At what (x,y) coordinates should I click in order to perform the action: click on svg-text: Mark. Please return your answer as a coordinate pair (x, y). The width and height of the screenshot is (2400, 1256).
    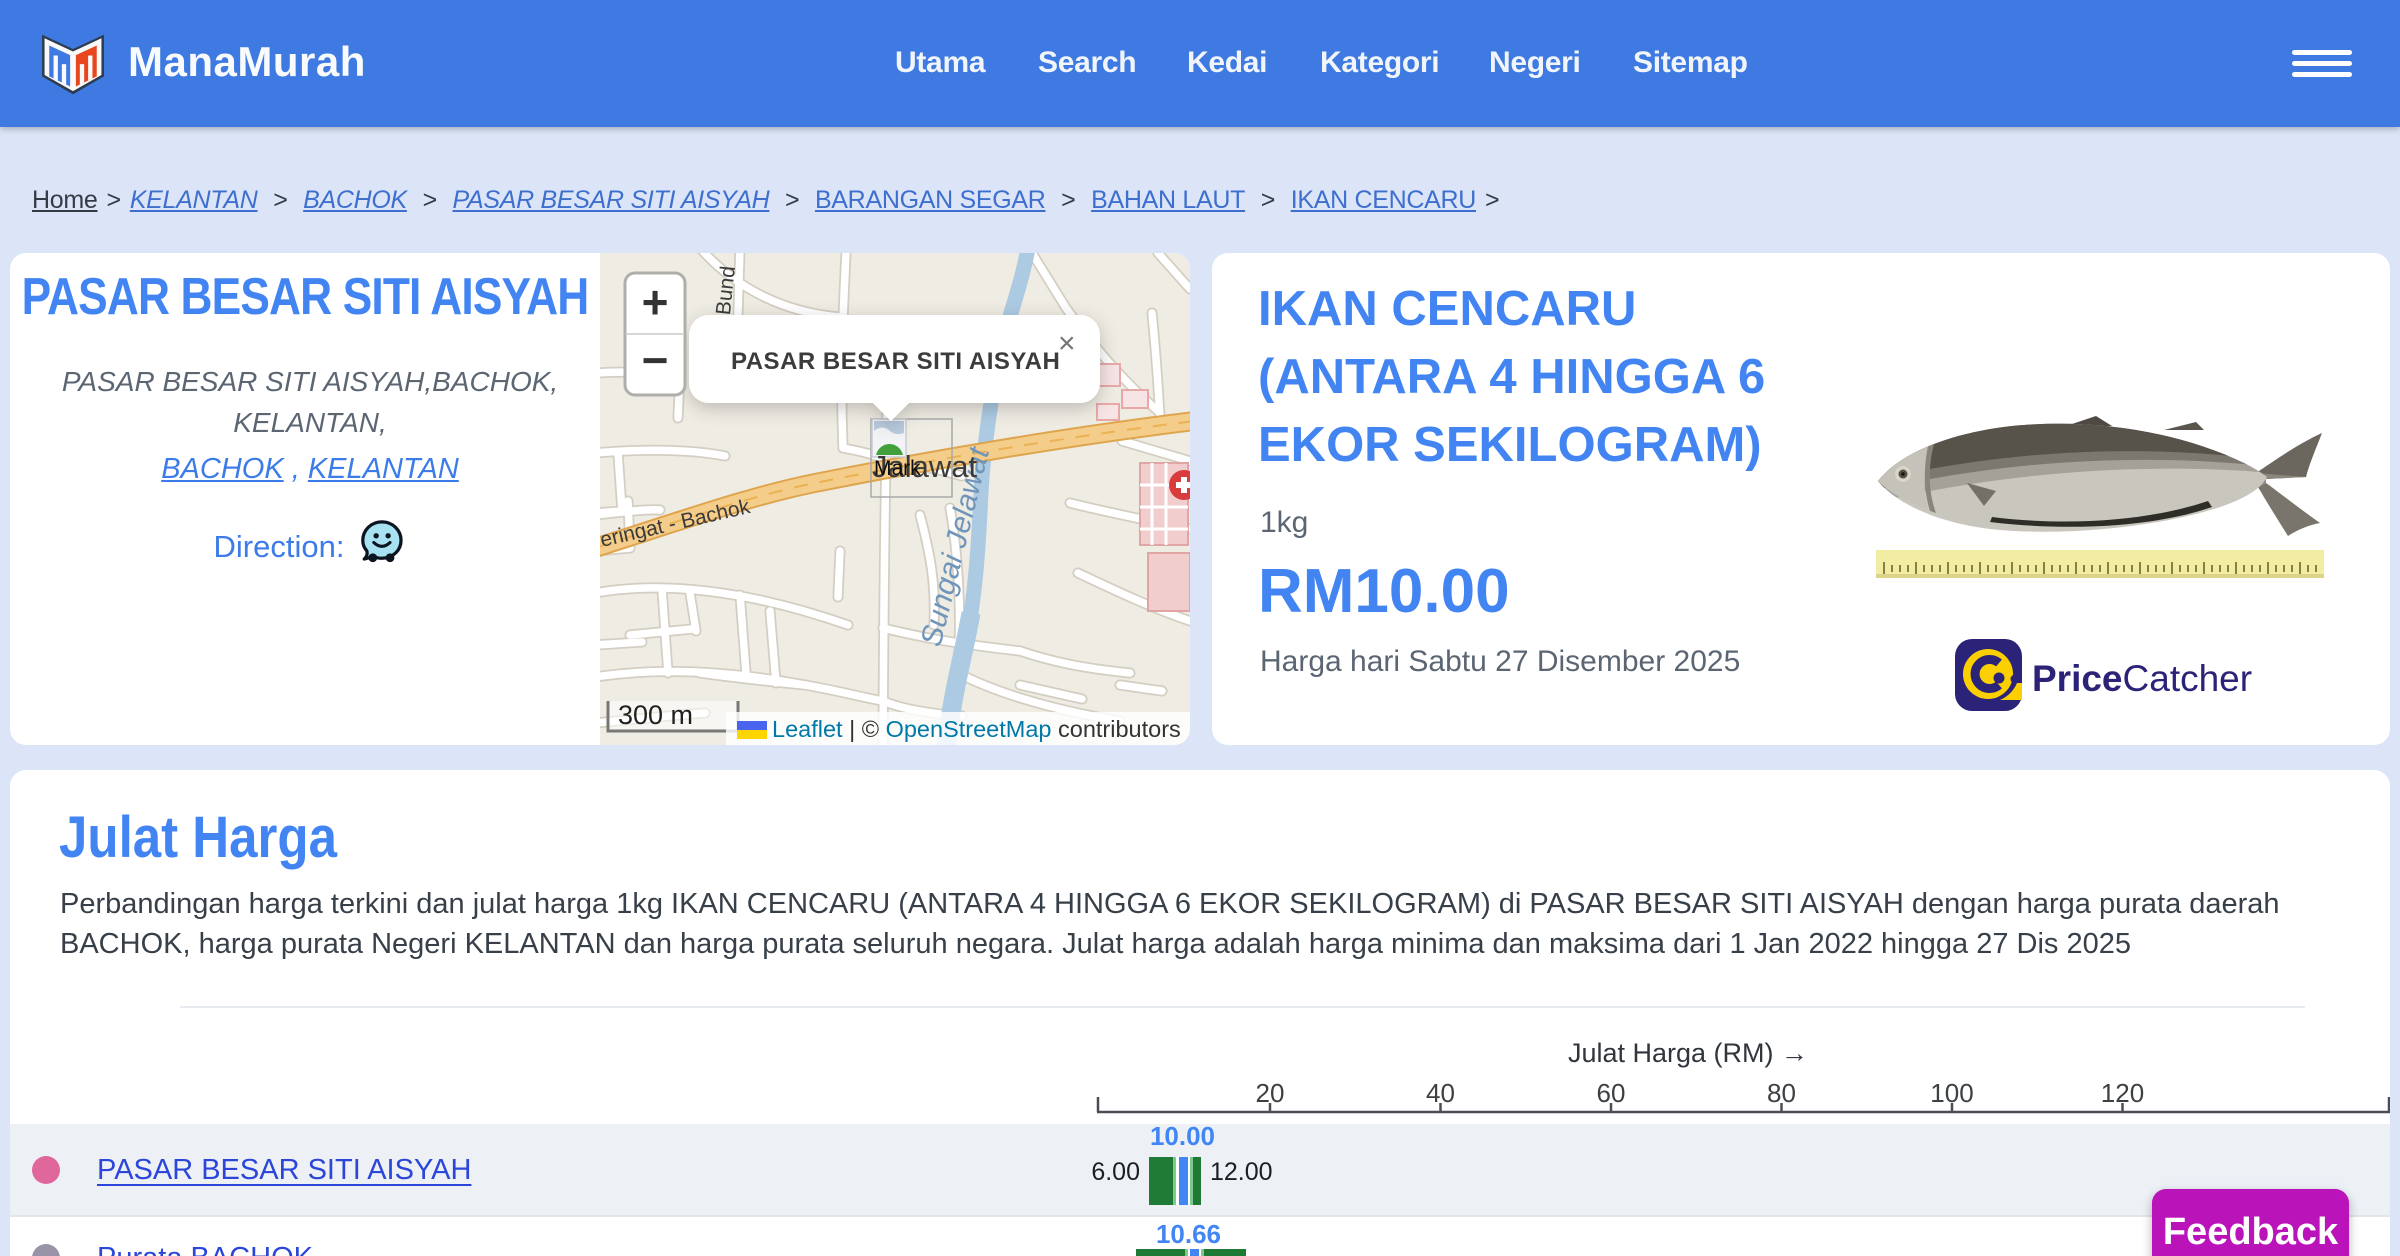
    Looking at the image, I should click on (897, 468).